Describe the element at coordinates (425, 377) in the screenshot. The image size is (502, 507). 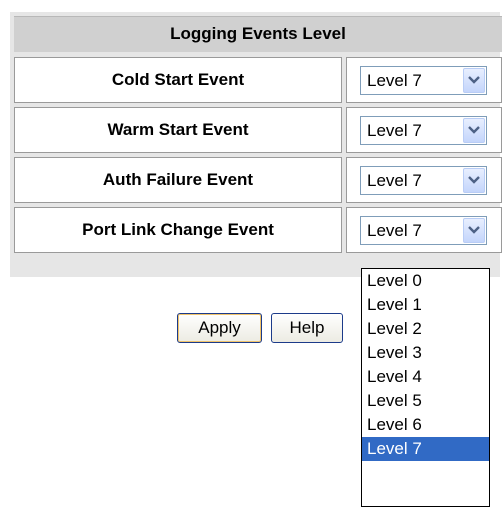
I see `dropdown-option-level-4: Level 4` at that location.